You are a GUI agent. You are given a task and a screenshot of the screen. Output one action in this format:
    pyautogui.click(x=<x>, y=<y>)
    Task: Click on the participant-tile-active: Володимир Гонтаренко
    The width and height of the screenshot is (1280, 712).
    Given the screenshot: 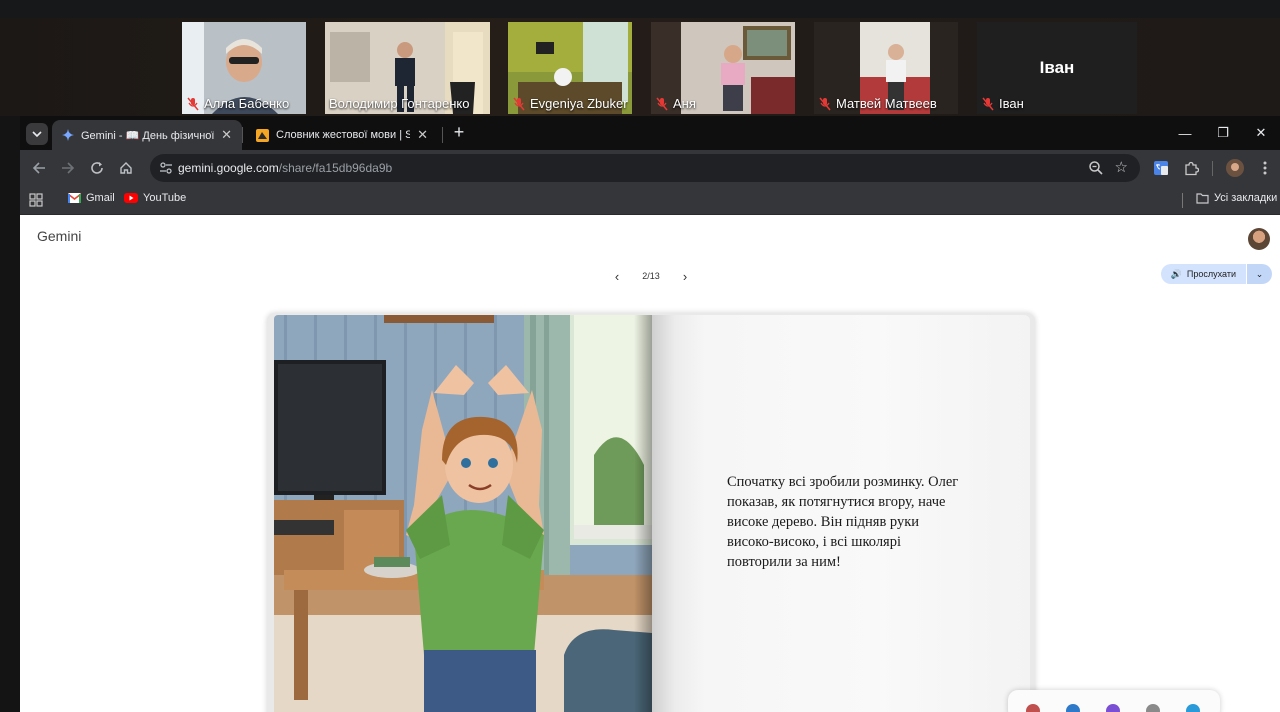 What is the action you would take?
    pyautogui.click(x=407, y=68)
    